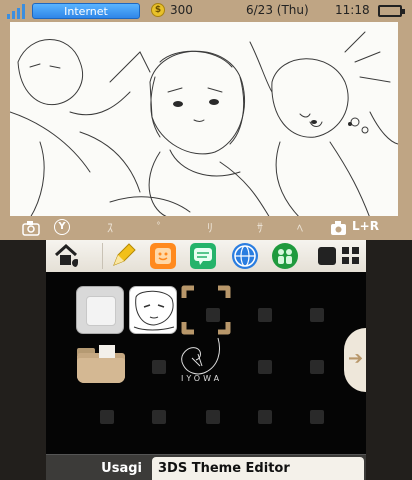 The height and width of the screenshot is (480, 412). Describe the element at coordinates (285, 256) in the screenshot. I see `people-icon` at that location.